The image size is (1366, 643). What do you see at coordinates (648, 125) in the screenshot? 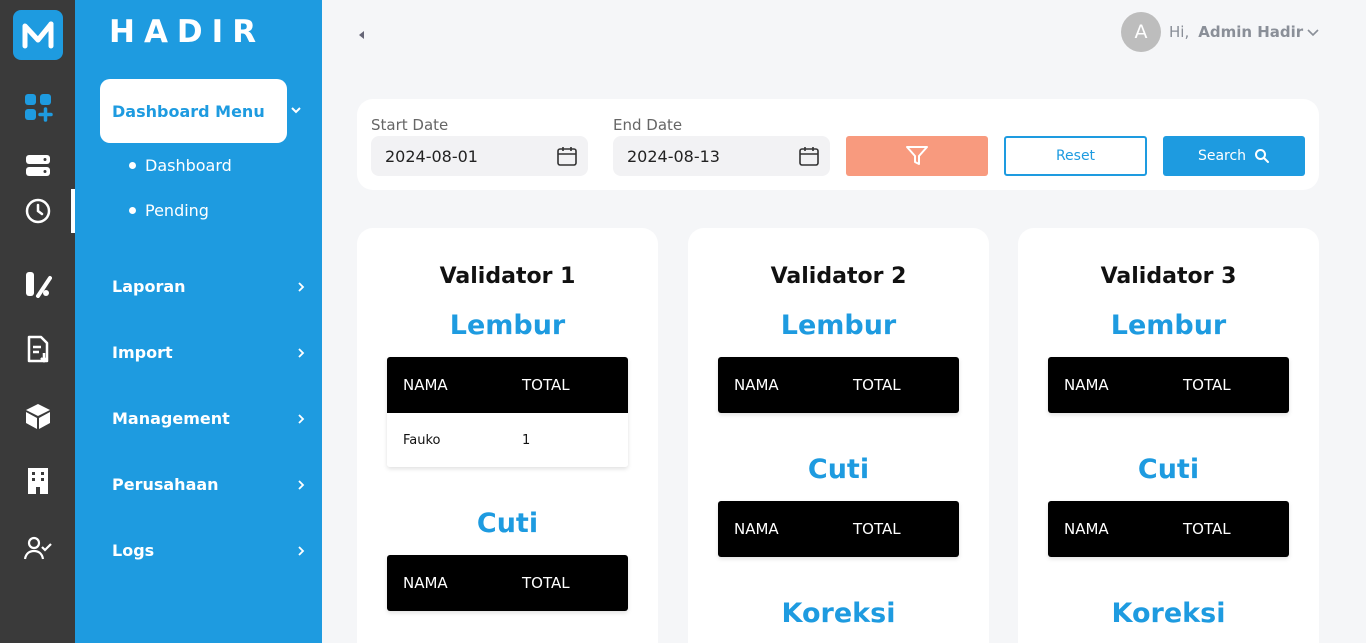
I see `end-date-label: End Date` at bounding box center [648, 125].